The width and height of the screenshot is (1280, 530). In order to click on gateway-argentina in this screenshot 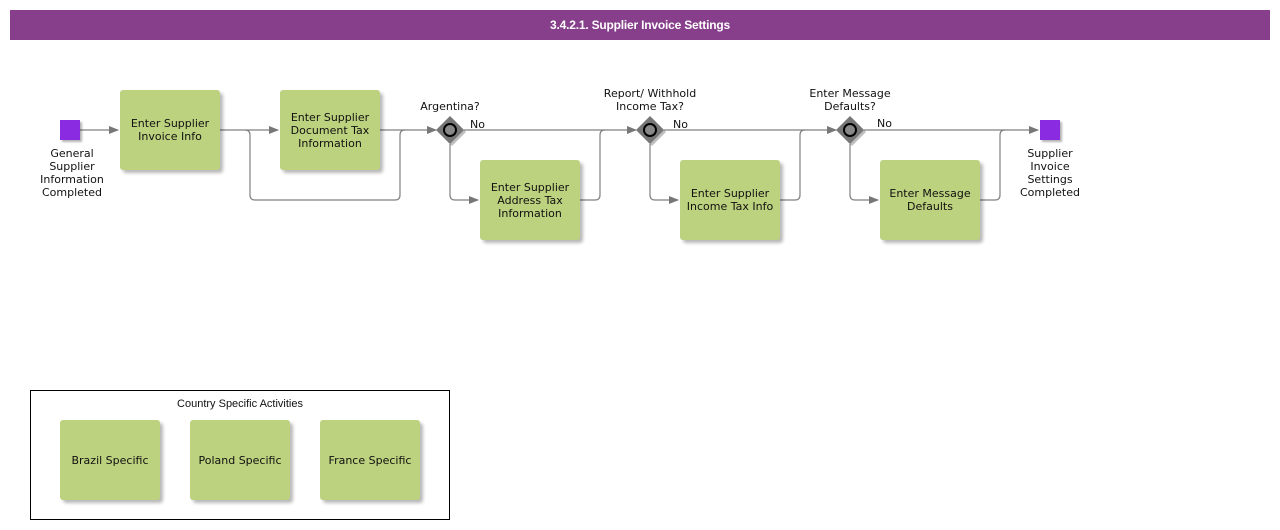, I will do `click(451, 131)`.